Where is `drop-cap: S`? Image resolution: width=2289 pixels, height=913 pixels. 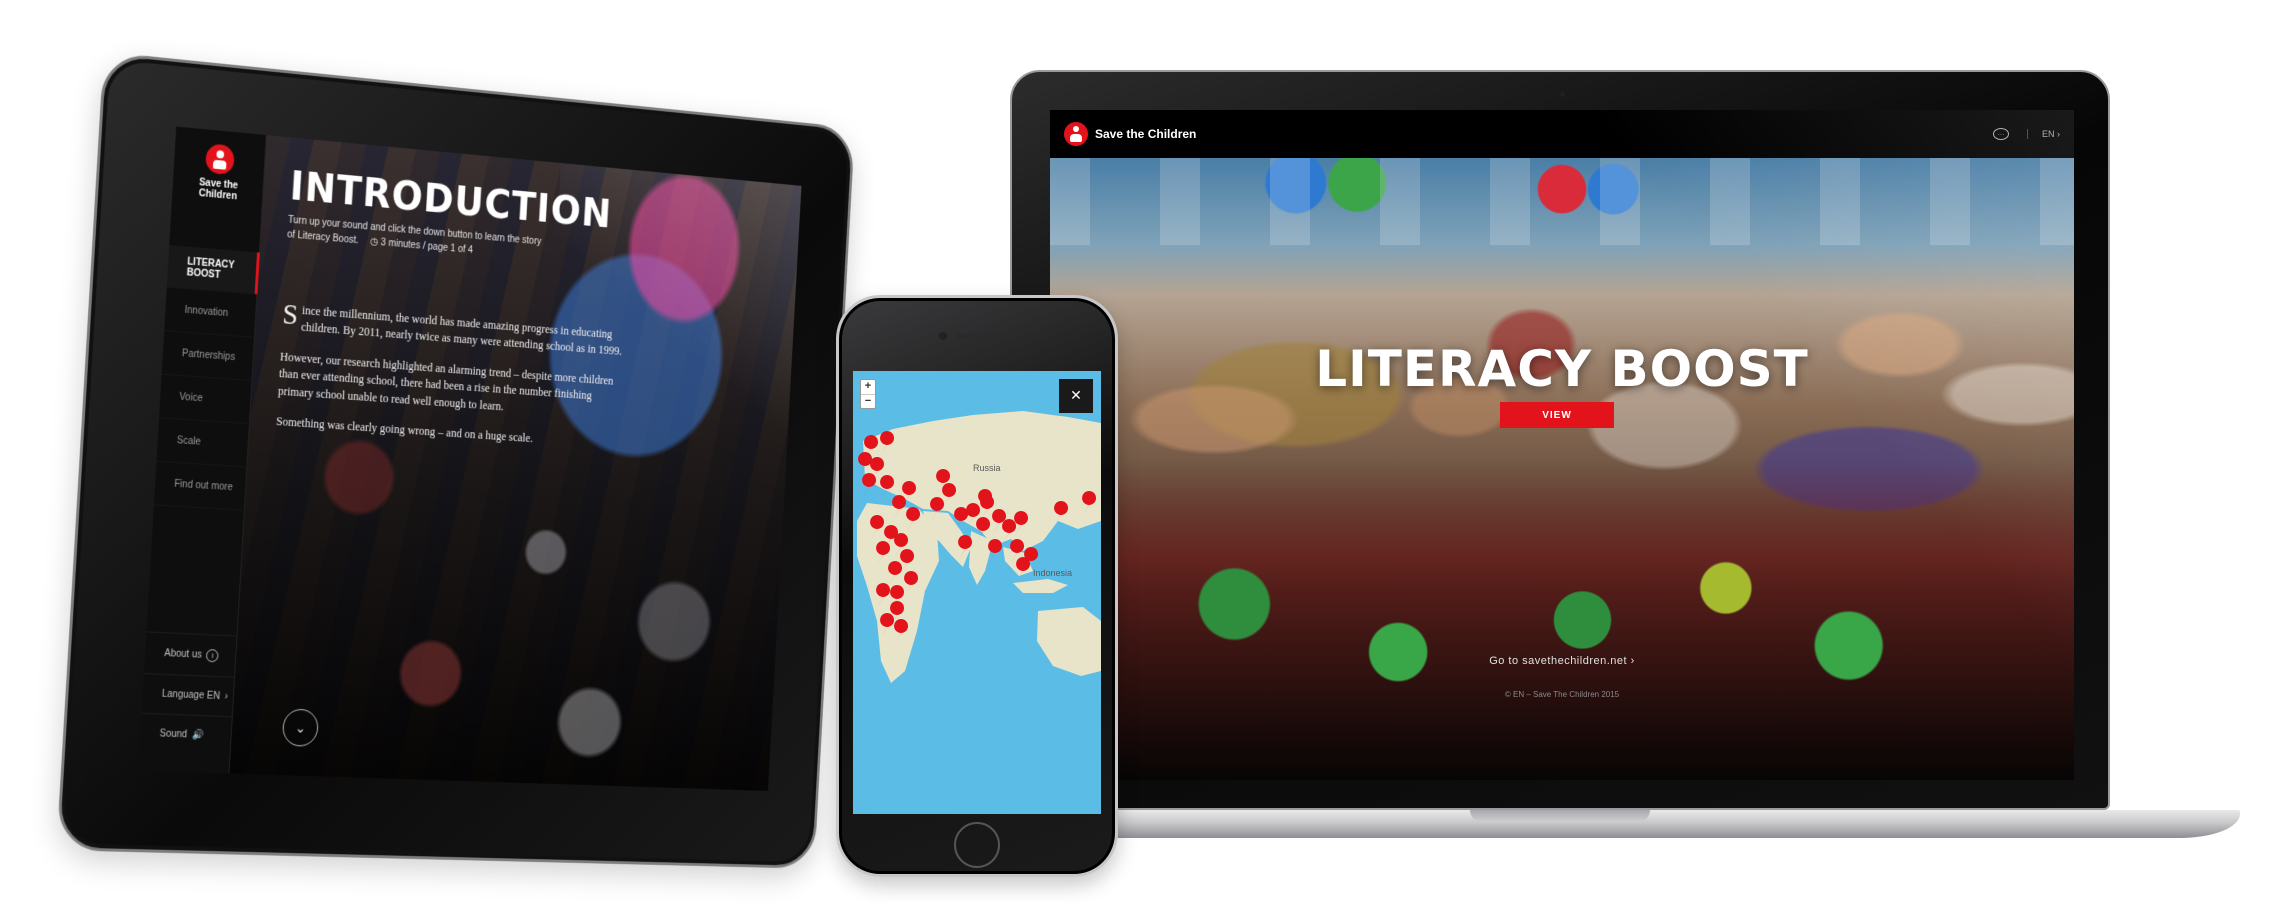 drop-cap: S is located at coordinates (290, 314).